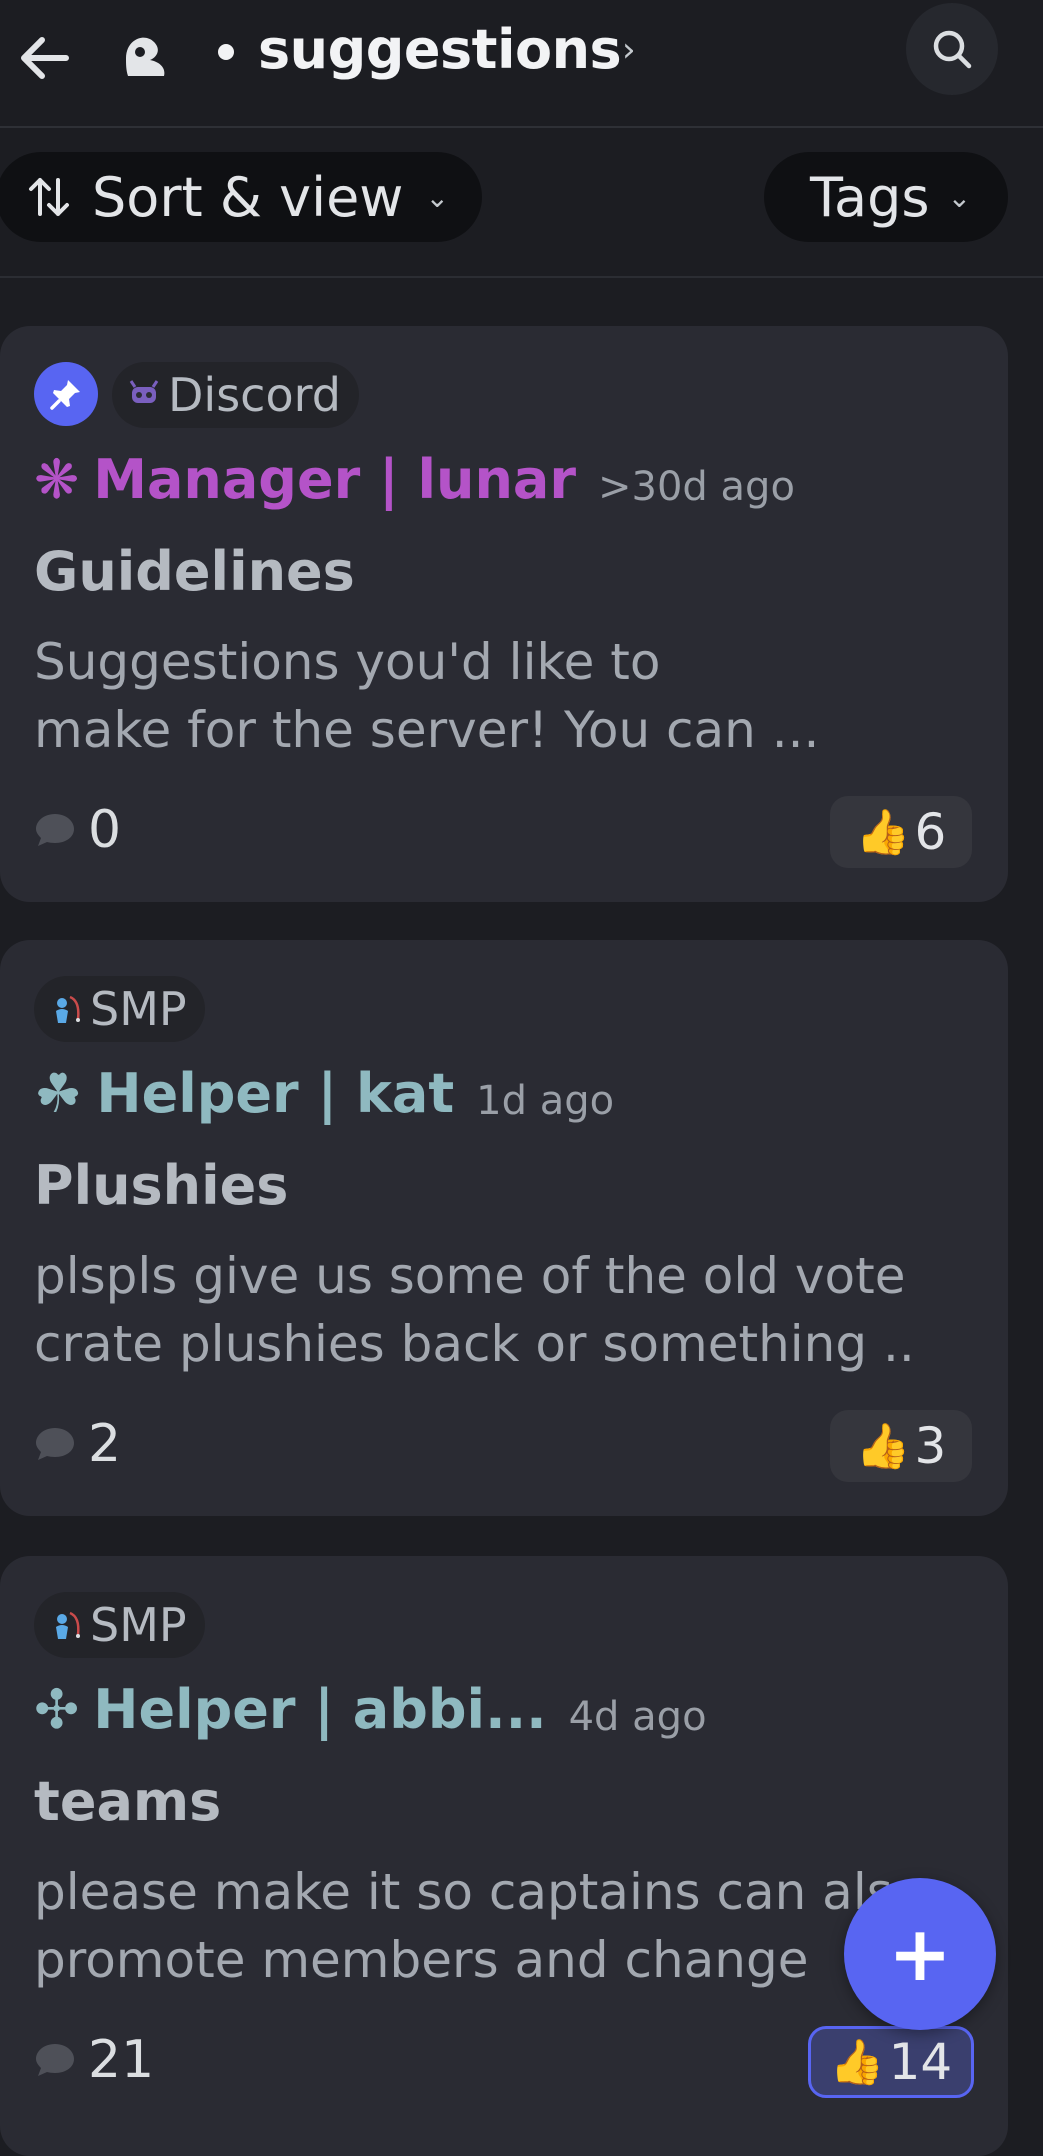 This screenshot has width=1043, height=2156. Describe the element at coordinates (57, 479) in the screenshot. I see `author-prefix-icon: ❋` at that location.